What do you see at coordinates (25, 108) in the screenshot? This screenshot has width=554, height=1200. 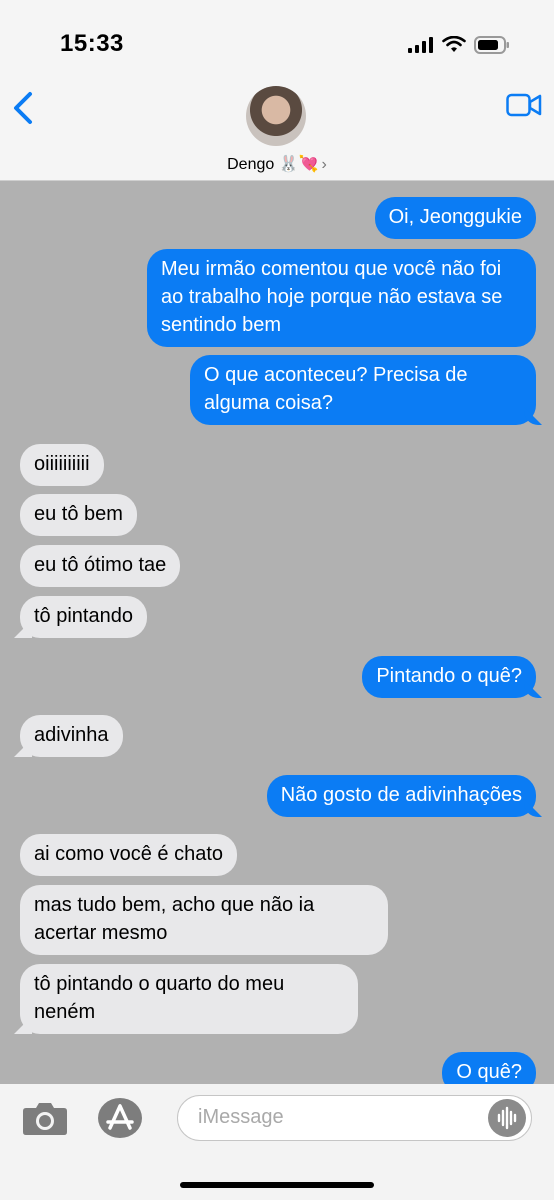 I see `chevron-left-icon` at bounding box center [25, 108].